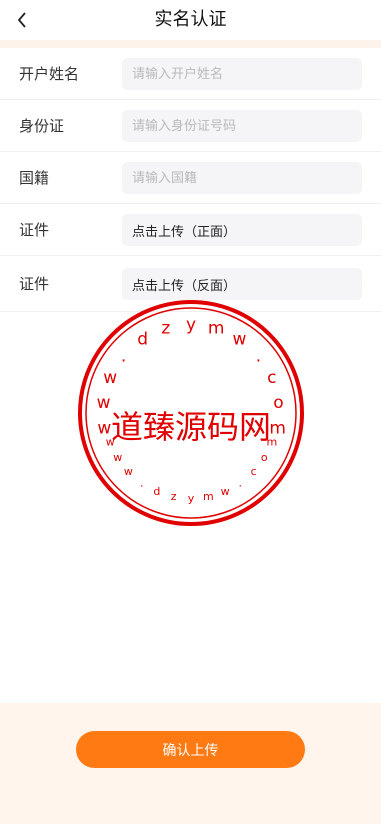  What do you see at coordinates (110, 441) in the screenshot?
I see `watermark-bottom-char-0: w` at bounding box center [110, 441].